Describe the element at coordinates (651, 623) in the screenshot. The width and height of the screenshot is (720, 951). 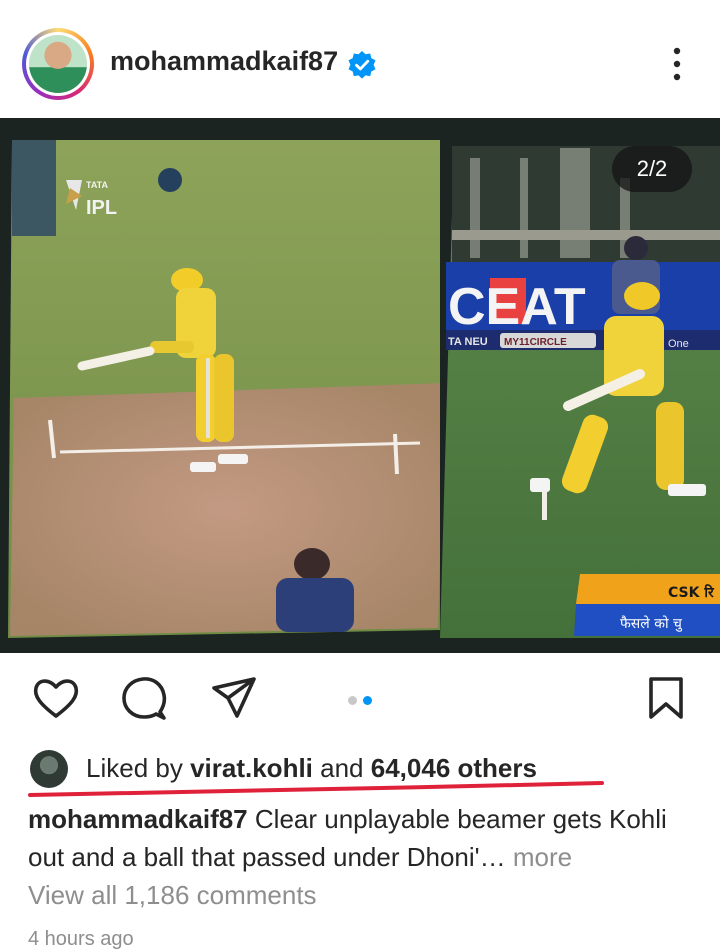
I see `ticker-bottom-text: फैसले को चु` at that location.